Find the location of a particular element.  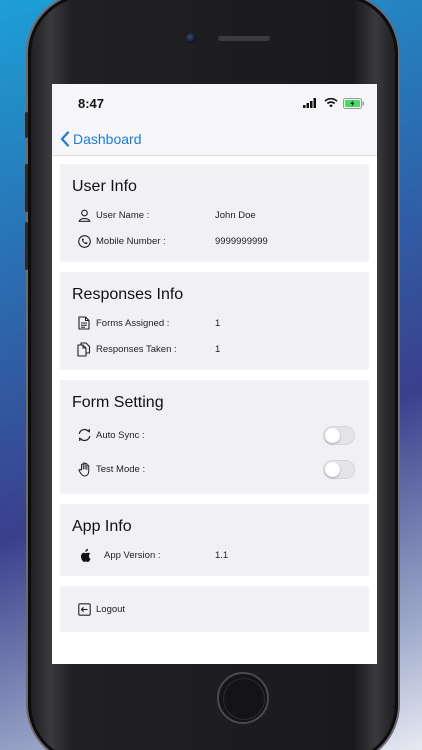

app-version-label: App Version : is located at coordinates (132, 555).